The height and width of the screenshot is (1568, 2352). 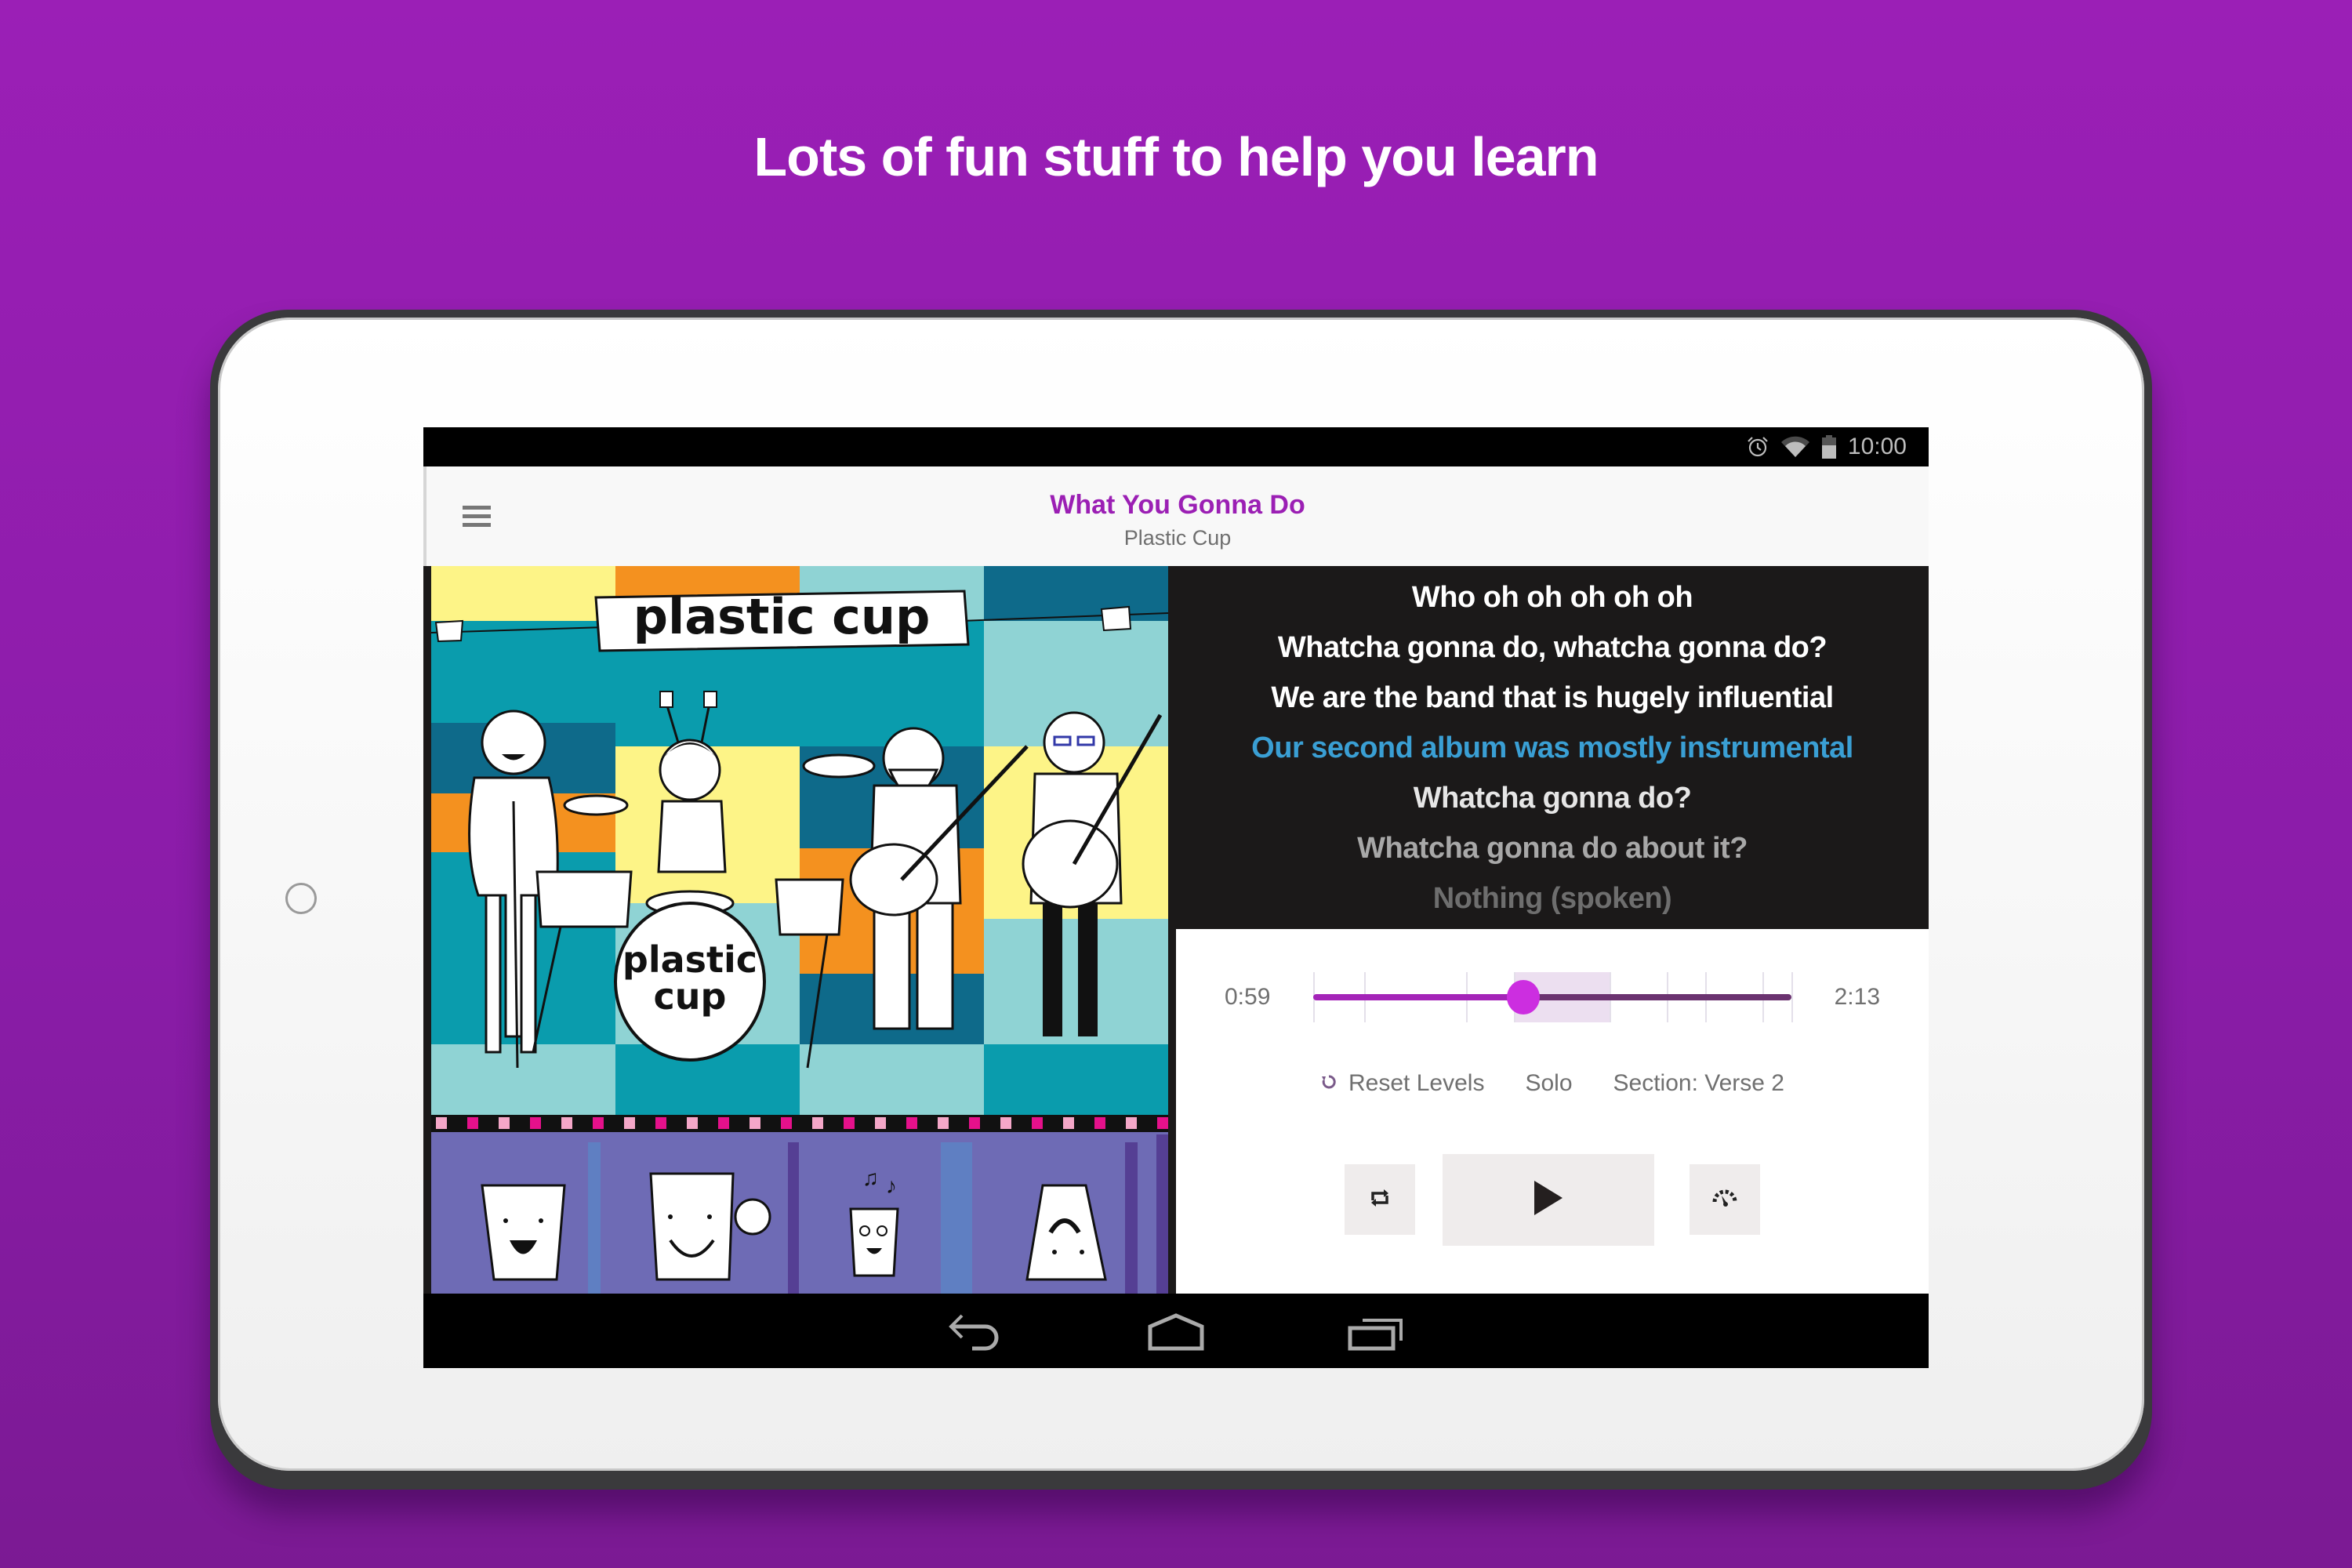 What do you see at coordinates (1329, 1083) in the screenshot?
I see `reset-icon` at bounding box center [1329, 1083].